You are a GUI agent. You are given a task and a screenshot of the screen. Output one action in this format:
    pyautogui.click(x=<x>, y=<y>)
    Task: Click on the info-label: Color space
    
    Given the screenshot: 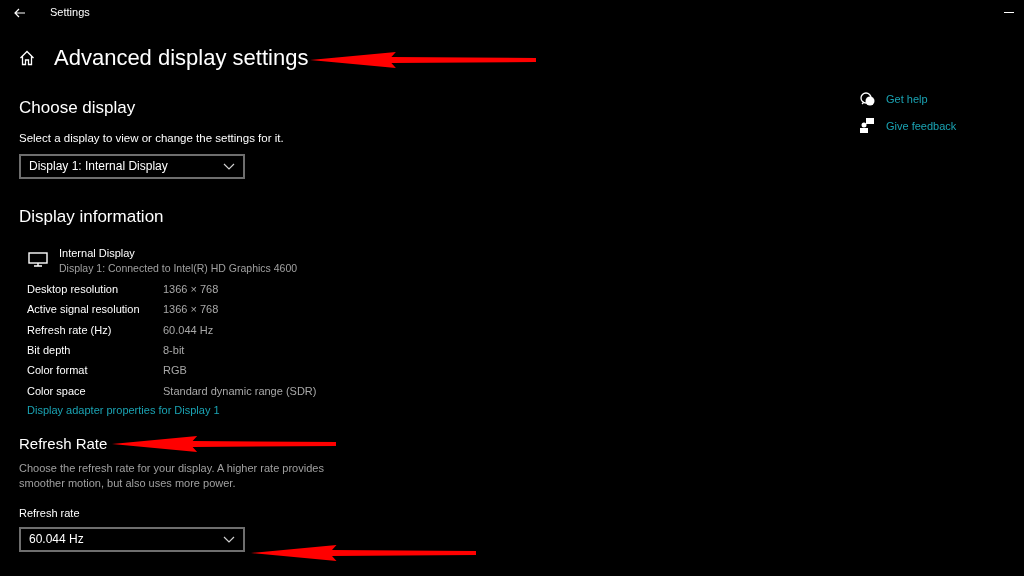 What is the action you would take?
    pyautogui.click(x=57, y=391)
    